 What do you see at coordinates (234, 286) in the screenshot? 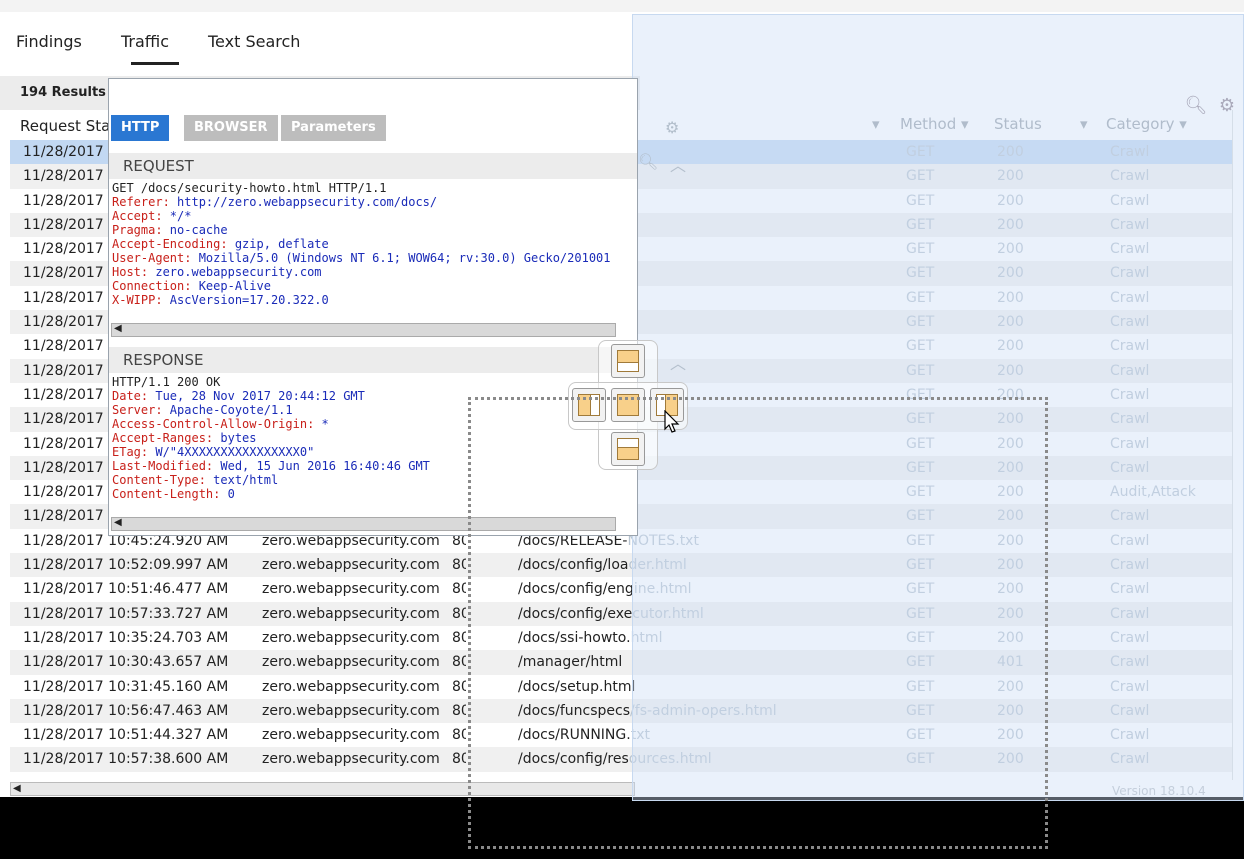
I see `header-value: Keep-Alive` at bounding box center [234, 286].